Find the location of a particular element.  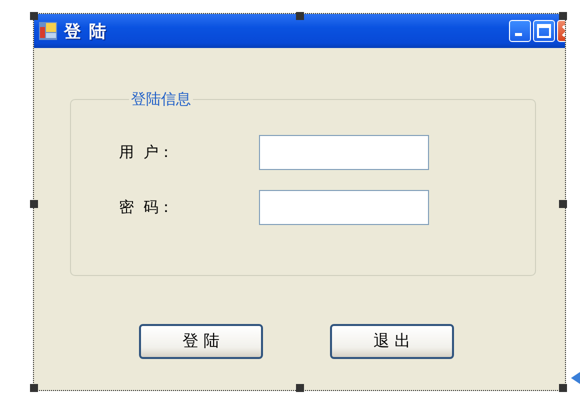

field-label: 密 码： is located at coordinates (147, 207).